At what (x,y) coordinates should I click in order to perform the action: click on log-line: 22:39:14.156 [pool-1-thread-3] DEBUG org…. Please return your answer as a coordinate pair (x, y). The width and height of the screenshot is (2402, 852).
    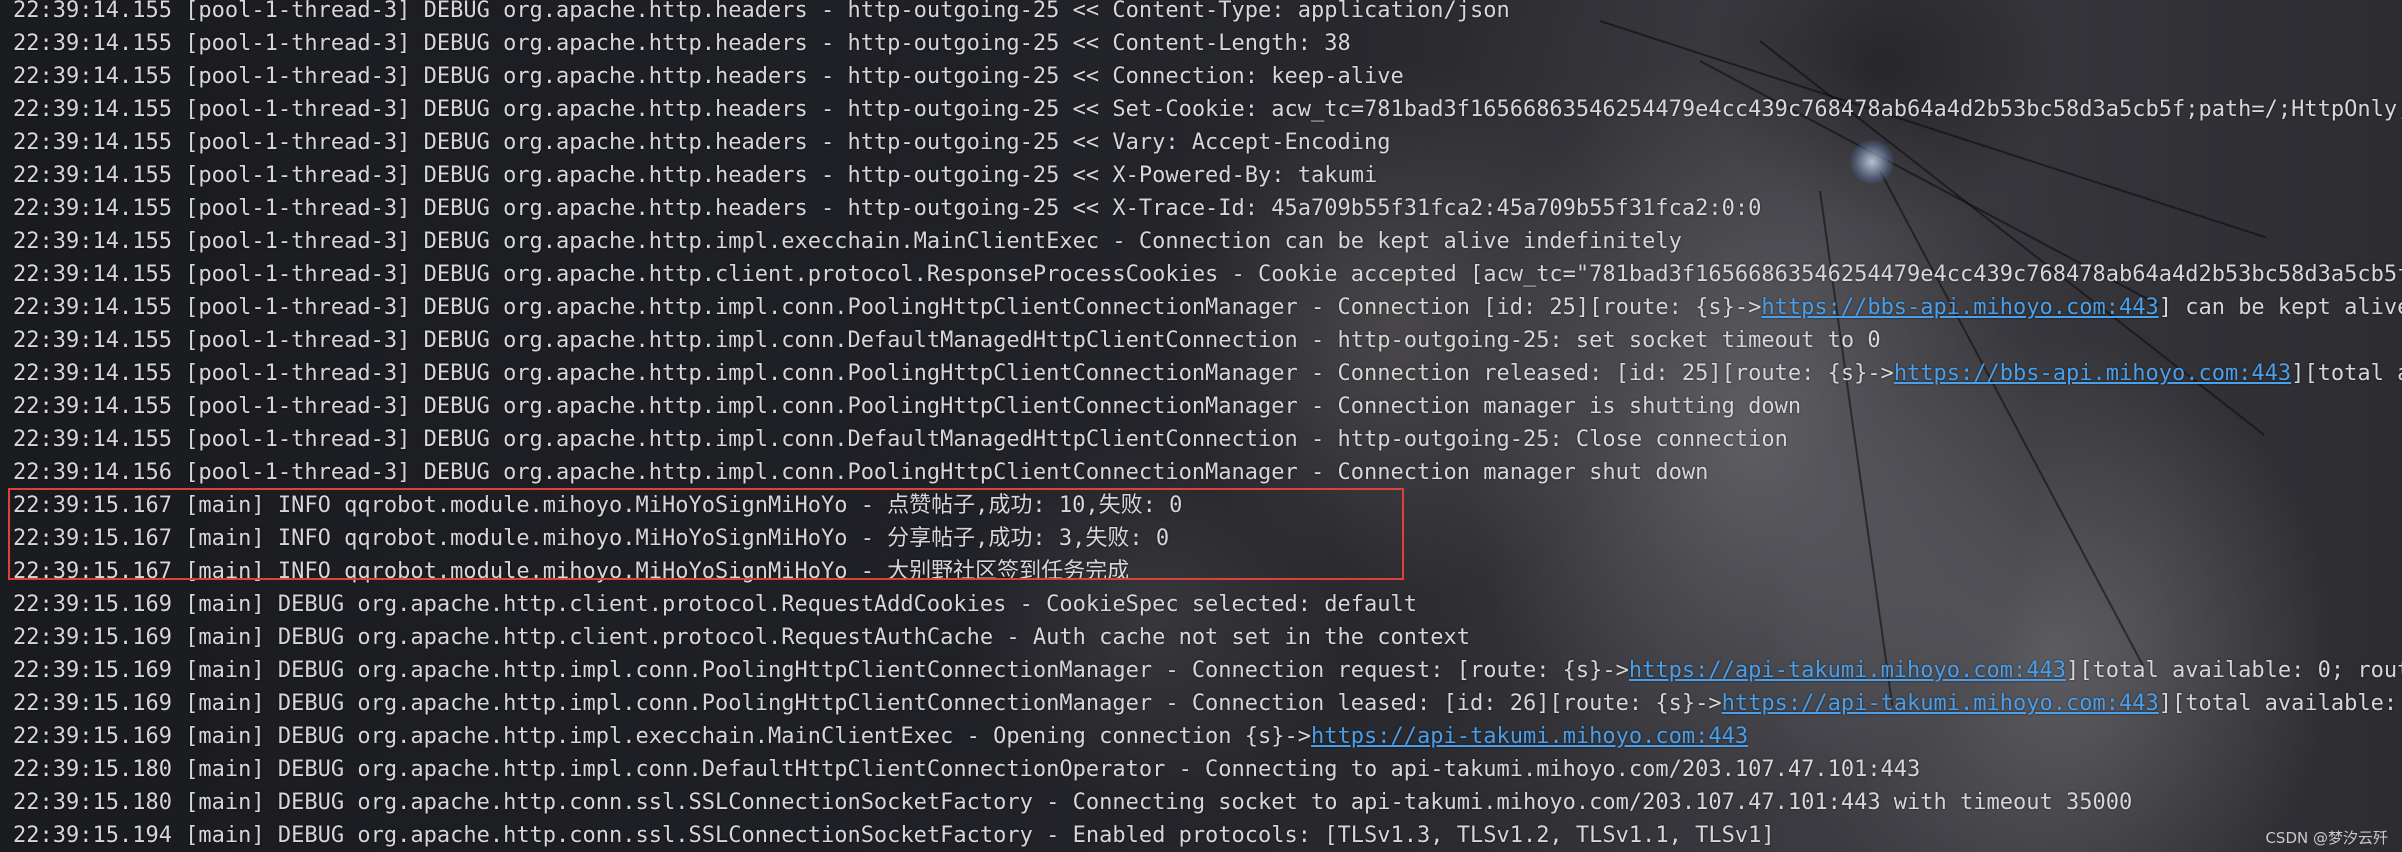
    Looking at the image, I should click on (1207, 472).